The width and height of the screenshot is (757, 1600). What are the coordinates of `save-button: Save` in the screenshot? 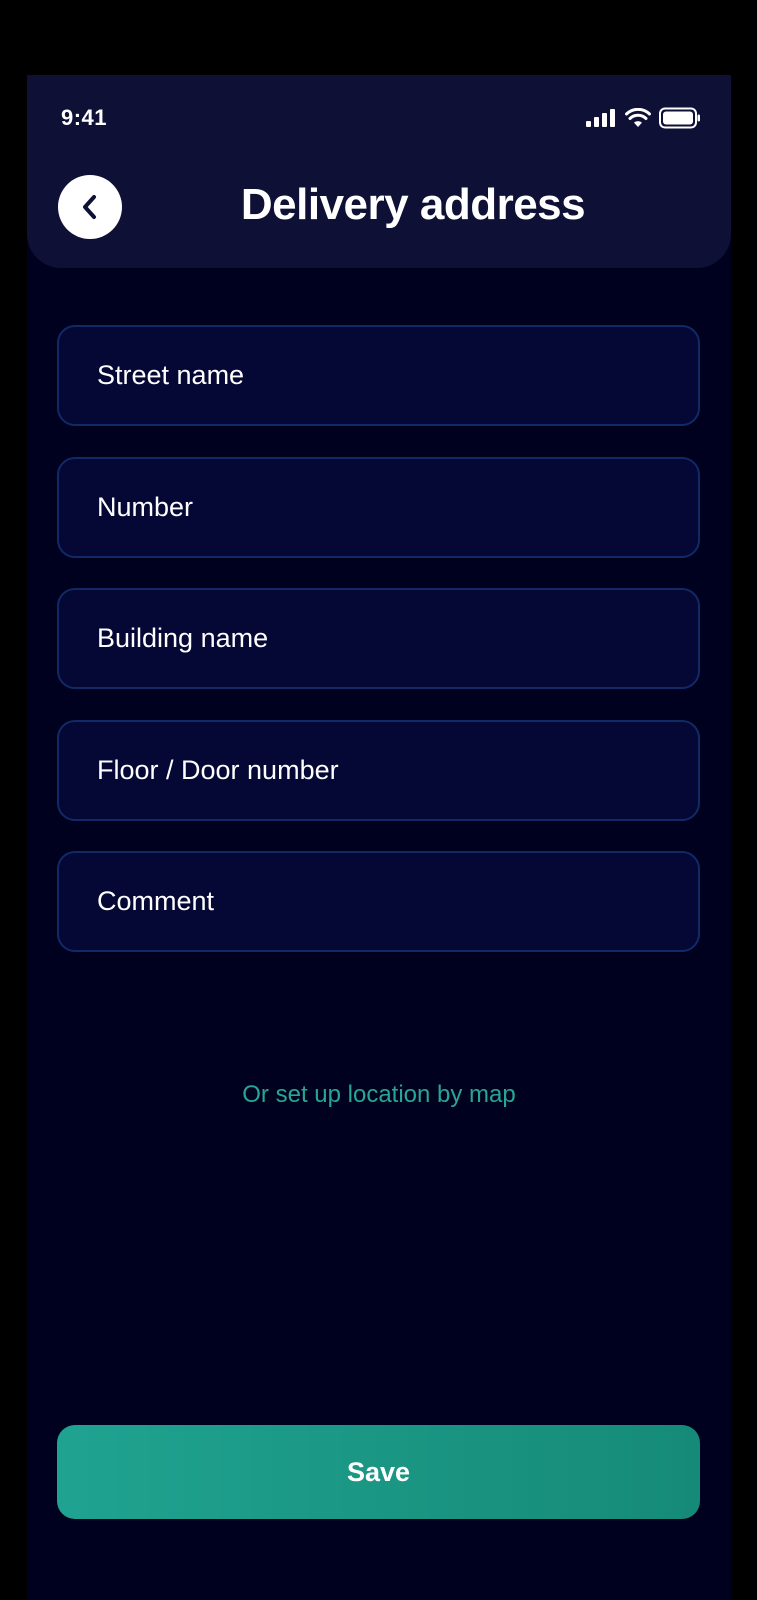 It's located at (378, 1472).